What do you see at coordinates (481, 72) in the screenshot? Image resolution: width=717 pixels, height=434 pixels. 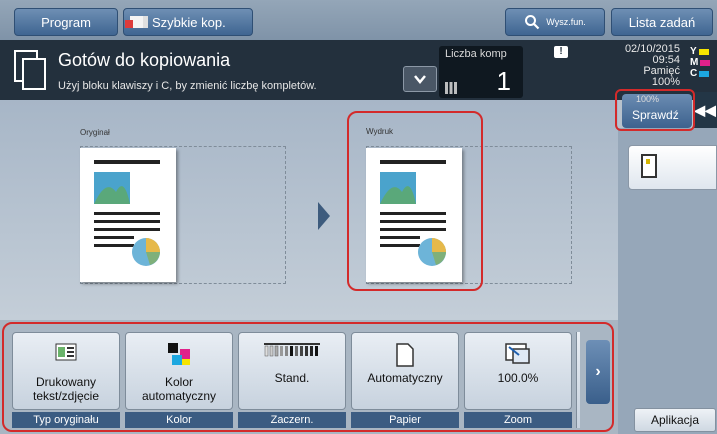 I see `copy-count-display: Liczba komp 1` at bounding box center [481, 72].